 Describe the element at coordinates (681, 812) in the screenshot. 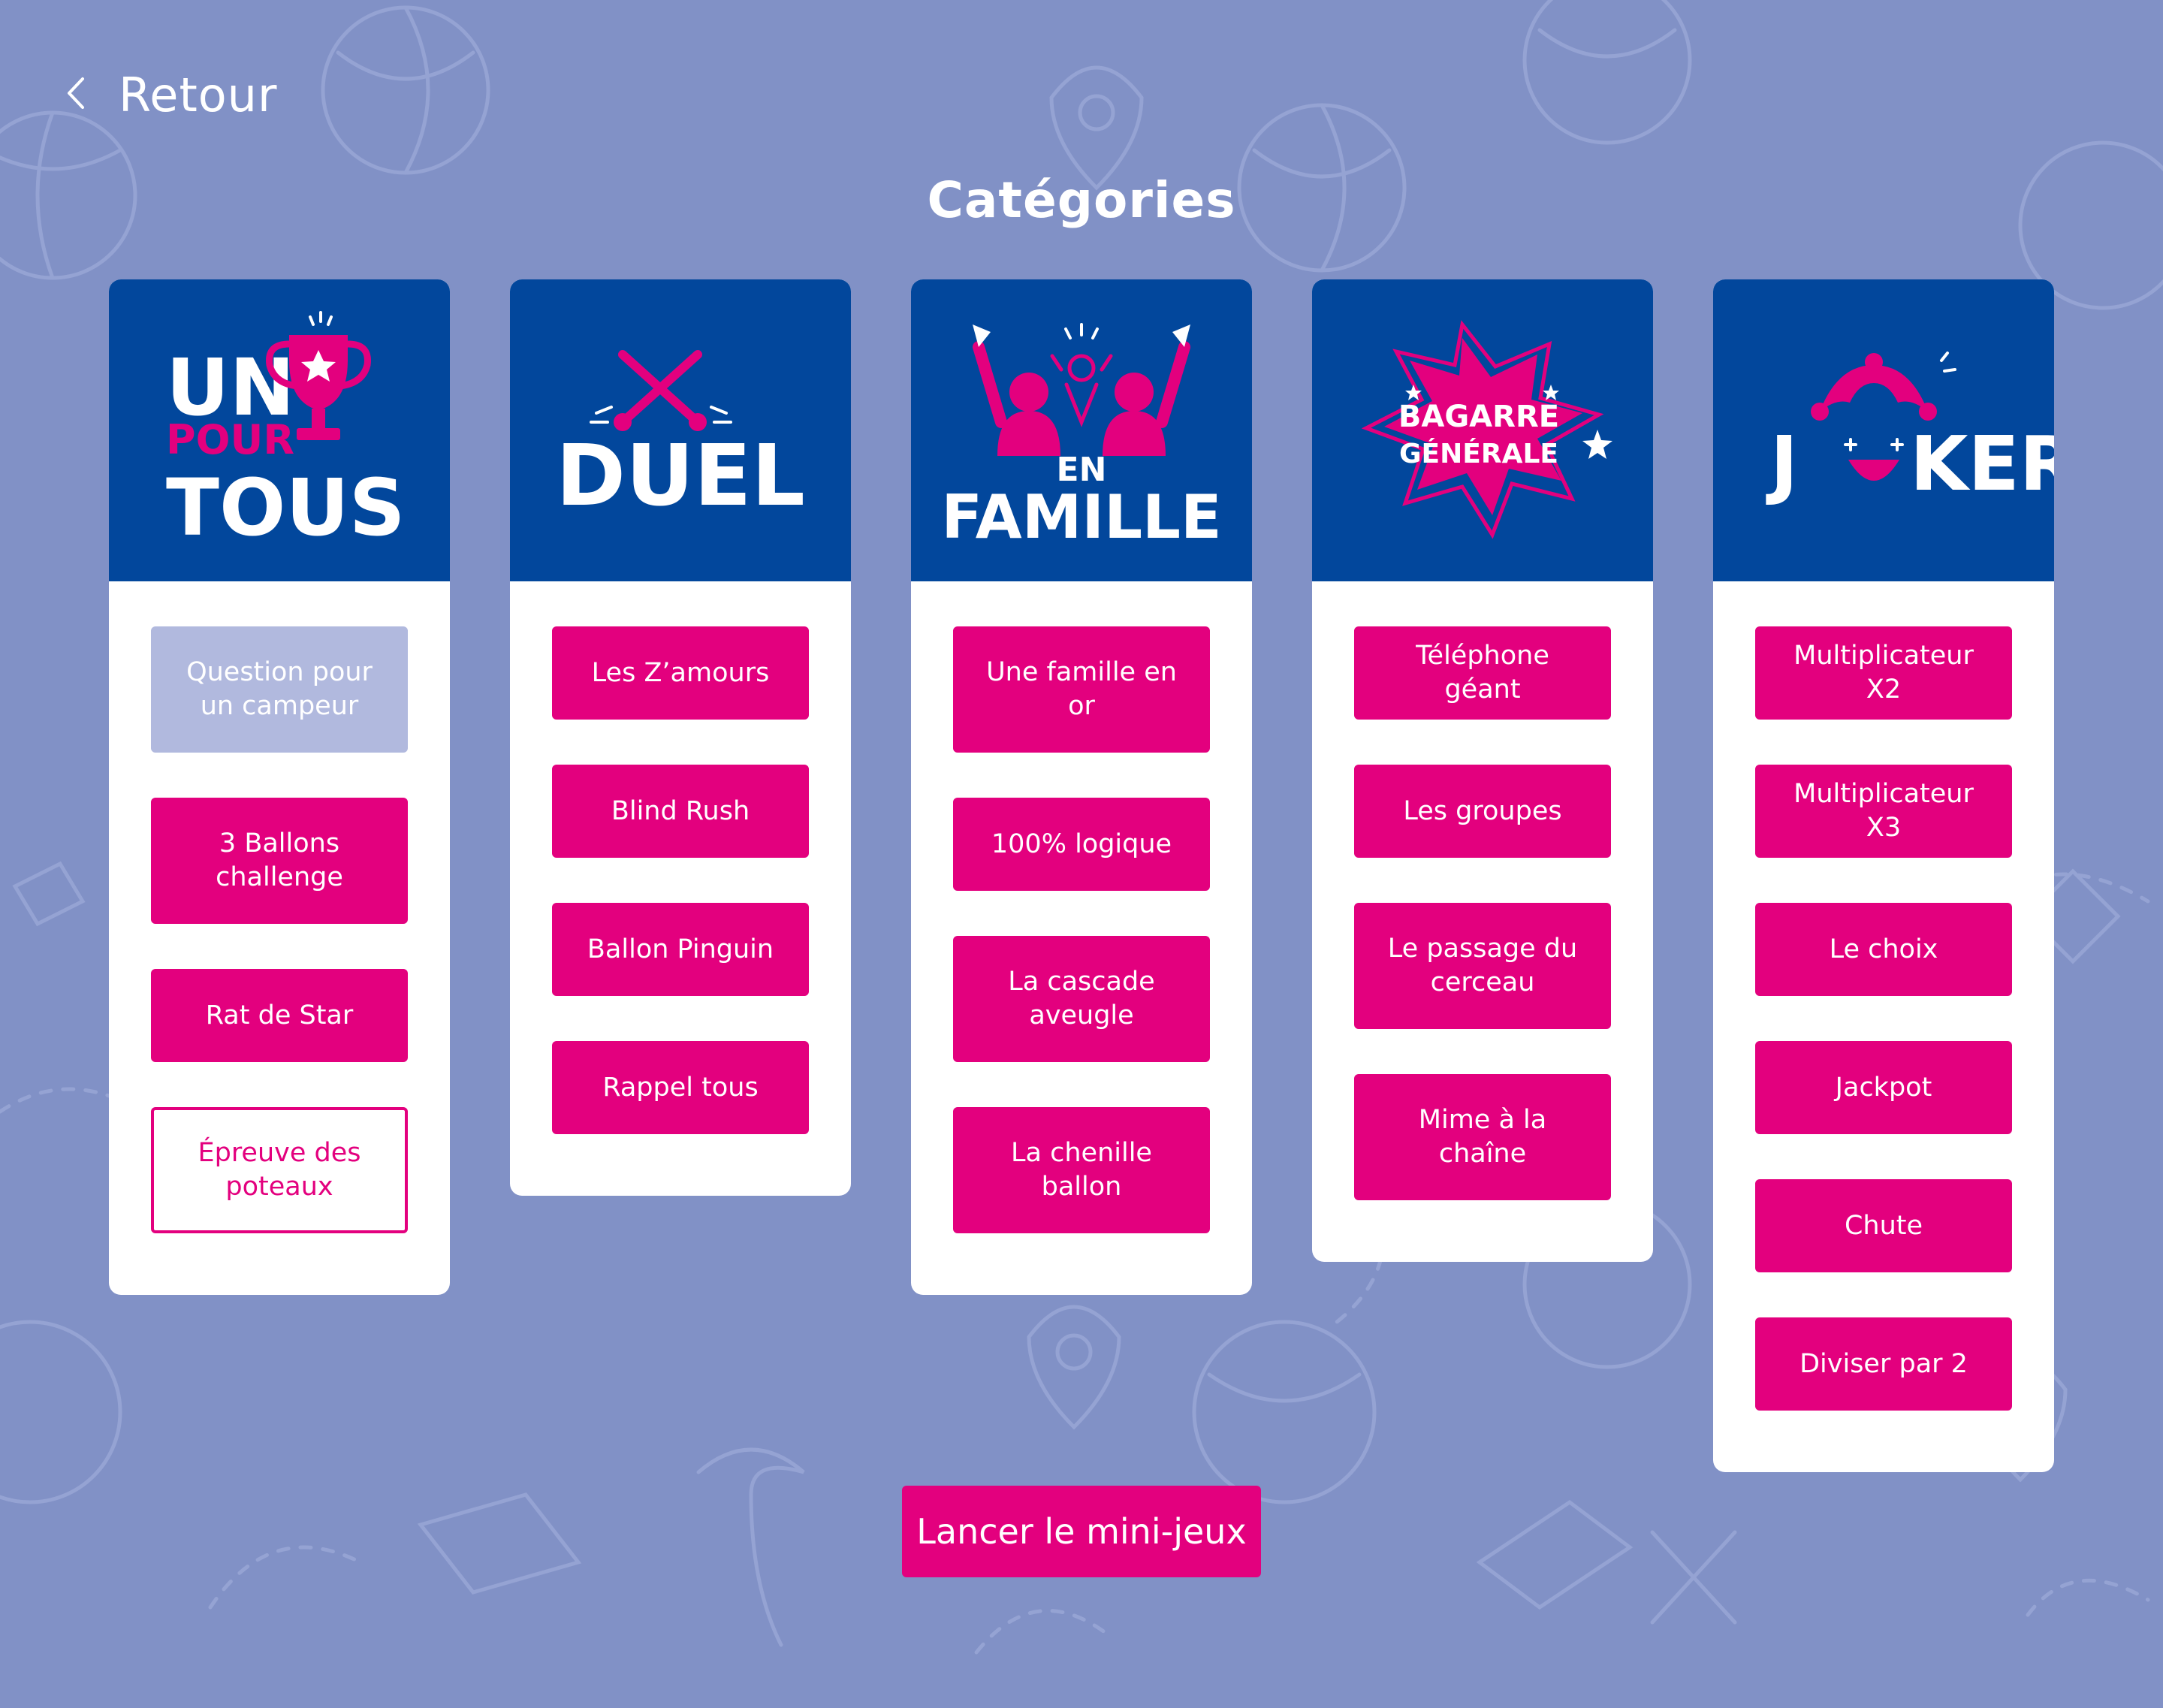

I see `minigame-item: Blind Rush` at that location.